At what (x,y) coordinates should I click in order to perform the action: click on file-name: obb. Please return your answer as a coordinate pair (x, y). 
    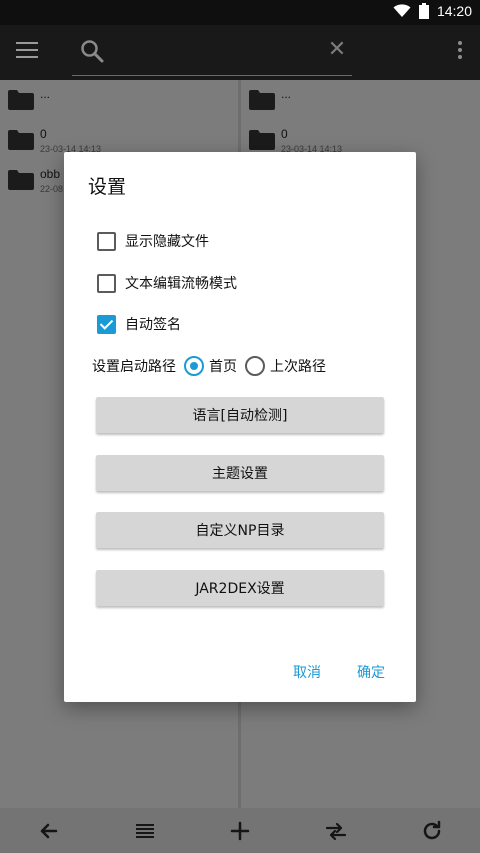
    Looking at the image, I should click on (50, 174).